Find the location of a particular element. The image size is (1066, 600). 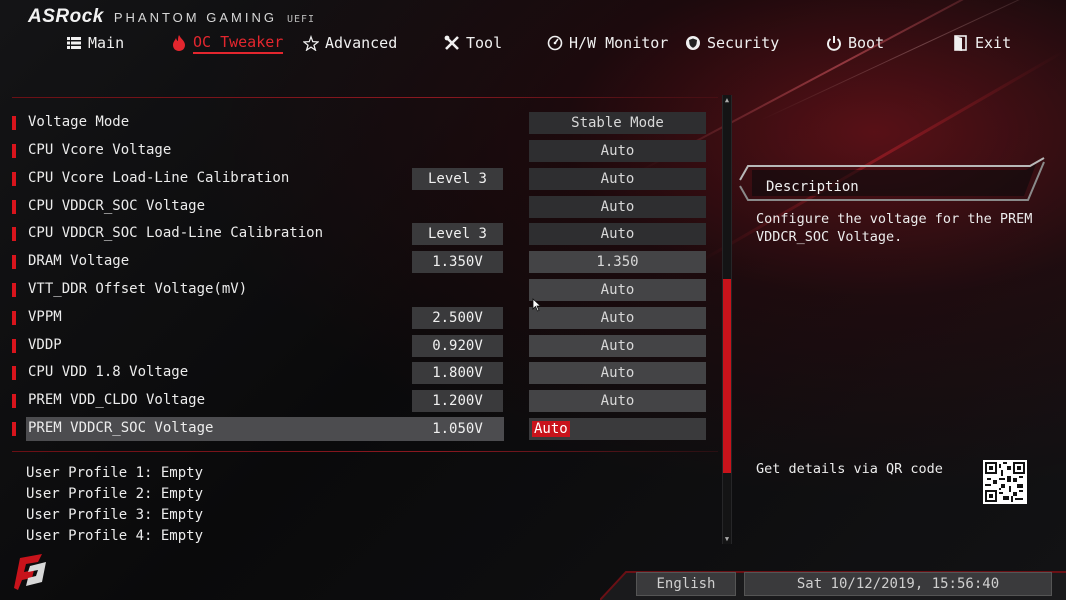

setting-row-prem-vddcr-soc: PREM VDDCR_SOC Voltage 1.050V Auto is located at coordinates (360, 429).